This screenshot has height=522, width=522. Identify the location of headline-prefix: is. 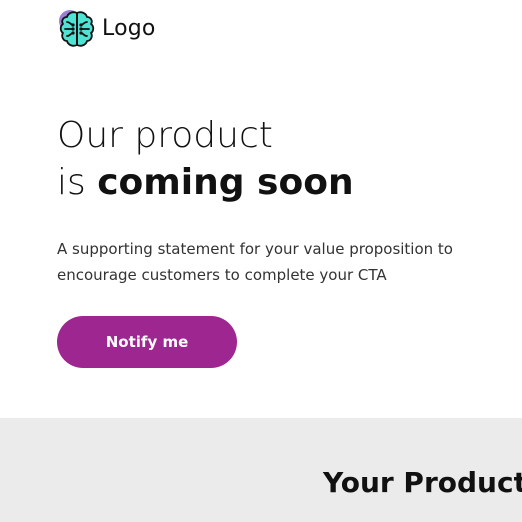
(77, 182).